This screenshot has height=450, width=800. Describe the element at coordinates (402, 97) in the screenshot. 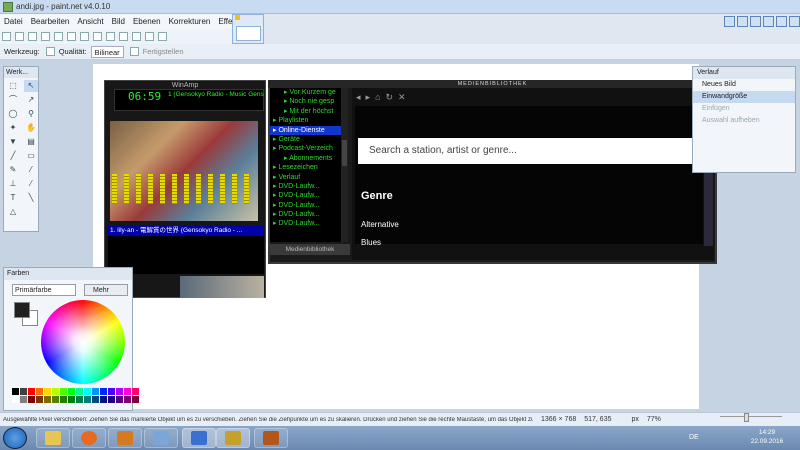

I see `stop-icon: ✕` at that location.